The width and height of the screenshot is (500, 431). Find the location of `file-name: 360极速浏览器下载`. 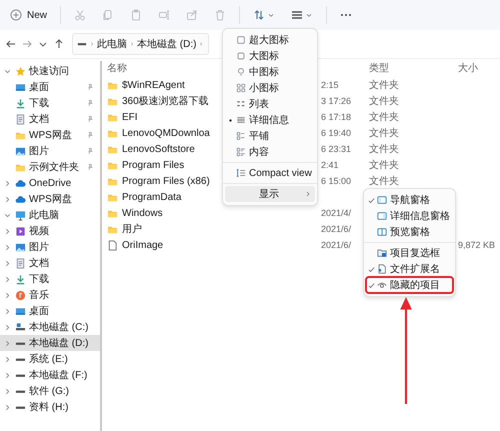

file-name: 360极速浏览器下载 is located at coordinates (165, 101).